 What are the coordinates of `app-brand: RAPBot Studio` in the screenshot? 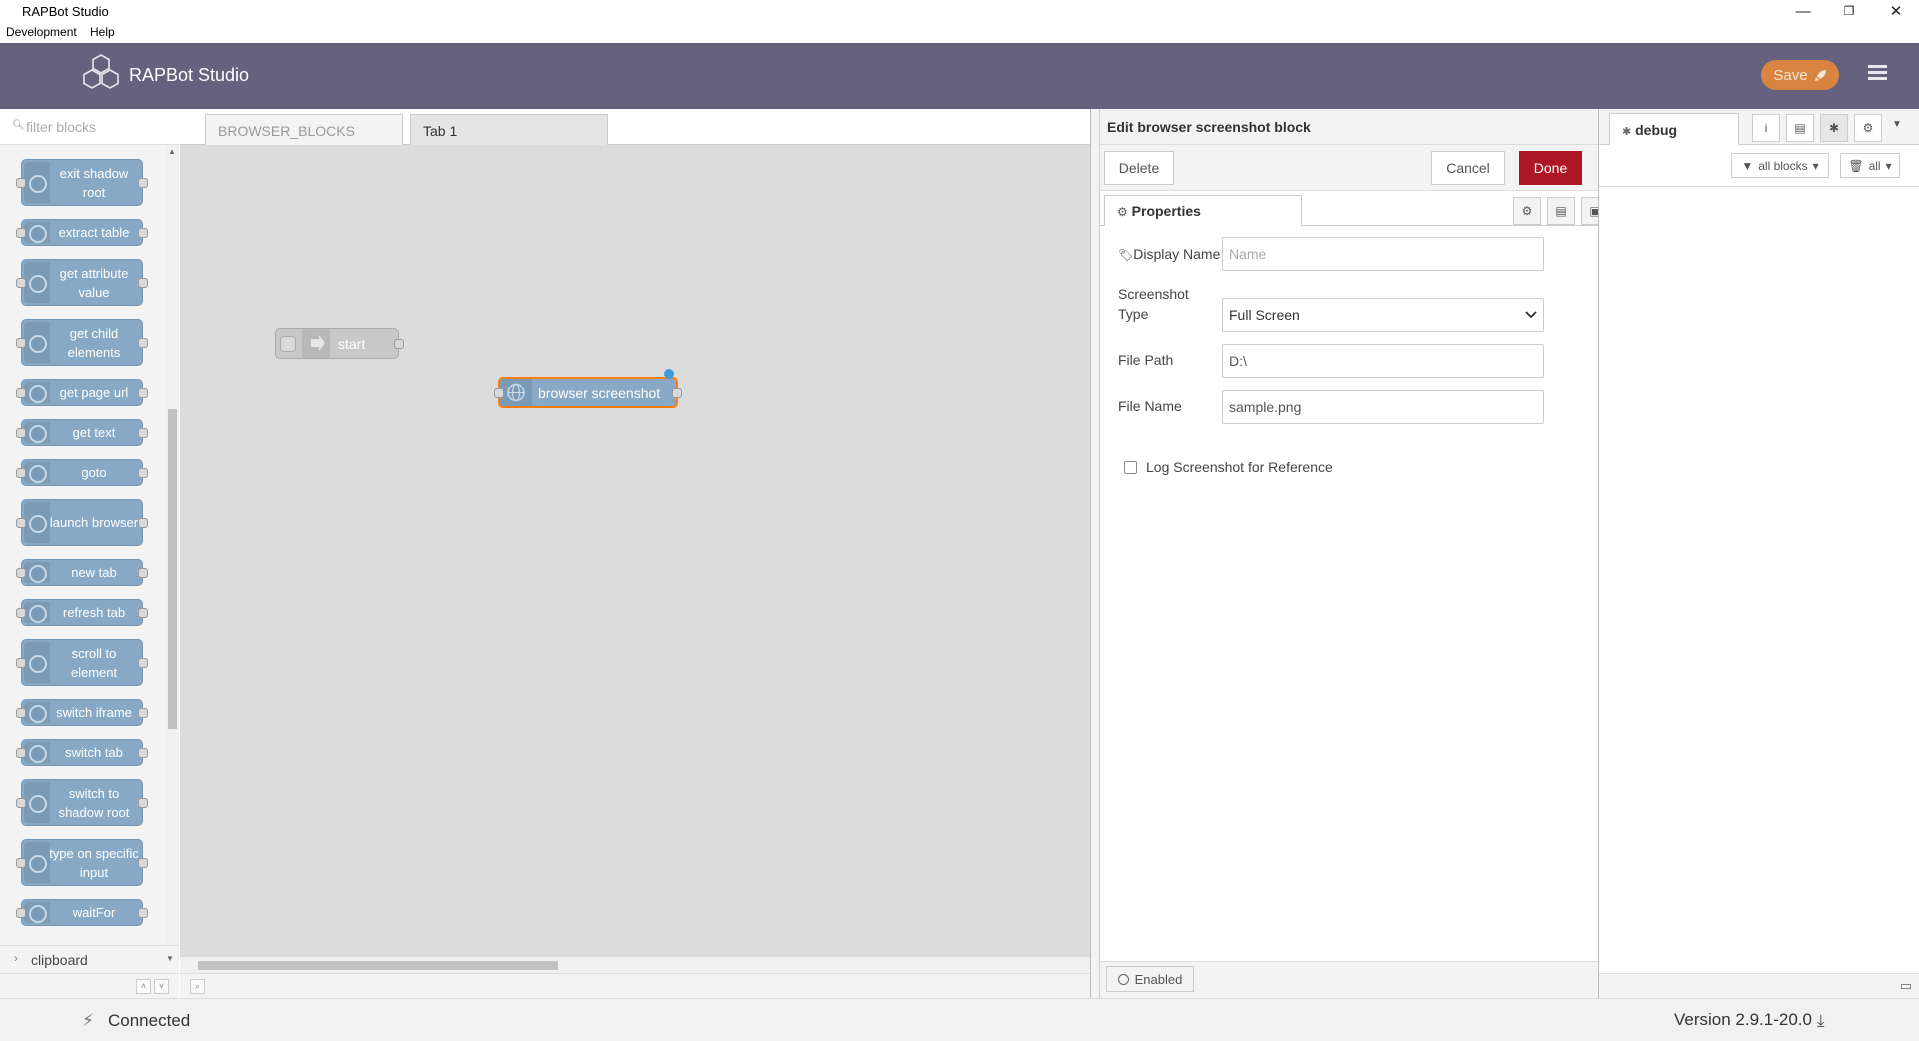 It's located at (189, 75).